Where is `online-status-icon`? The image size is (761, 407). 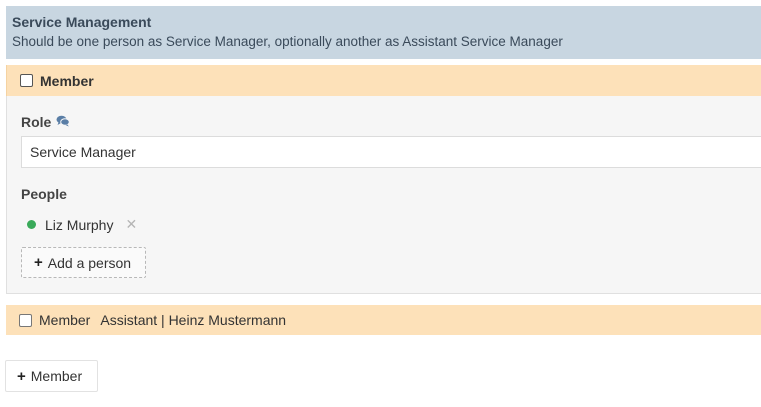 online-status-icon is located at coordinates (31, 224).